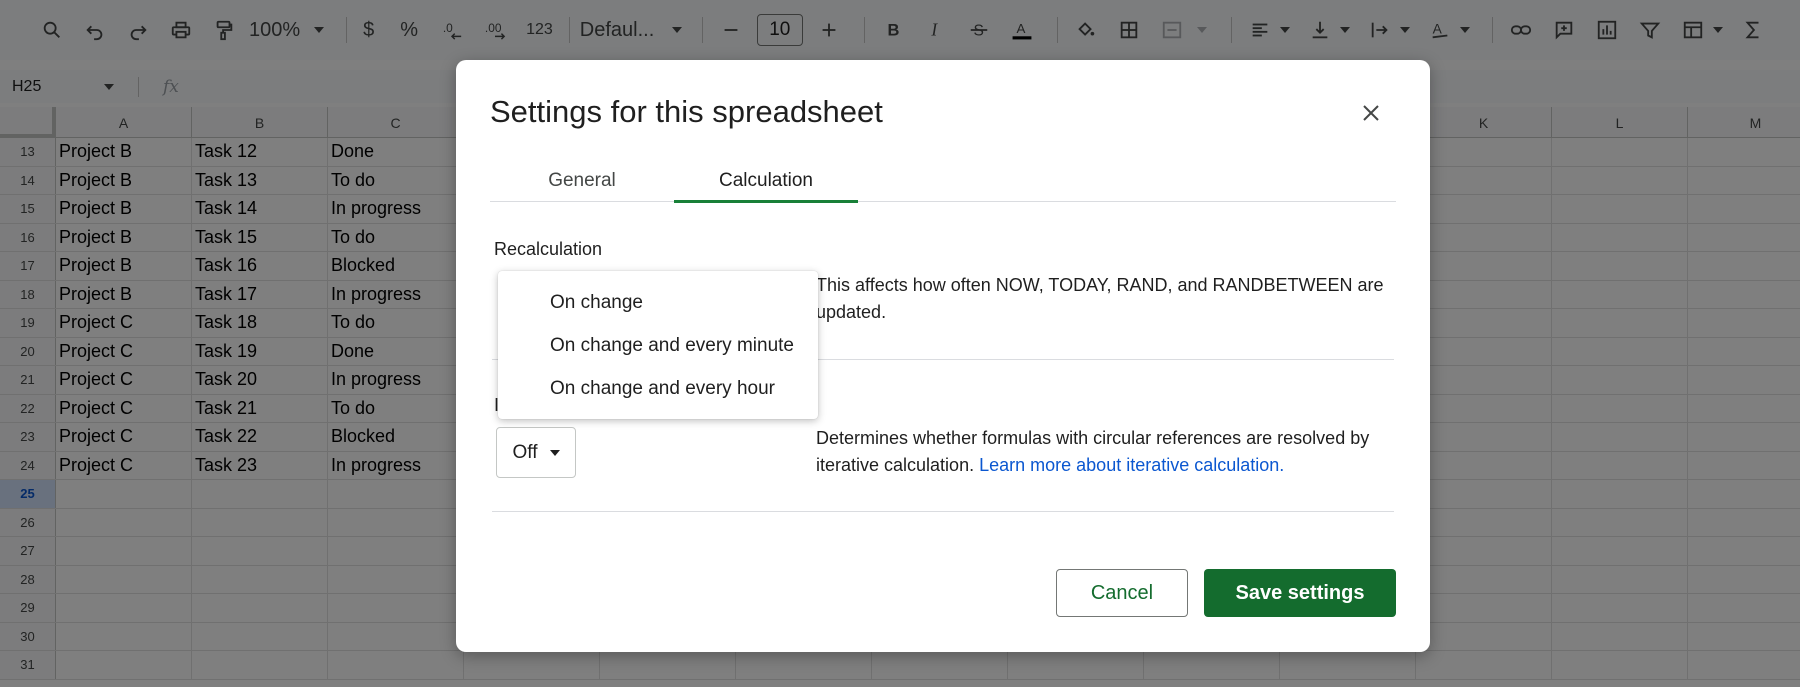  What do you see at coordinates (658, 302) in the screenshot?
I see `menu-item-on-change: On change` at bounding box center [658, 302].